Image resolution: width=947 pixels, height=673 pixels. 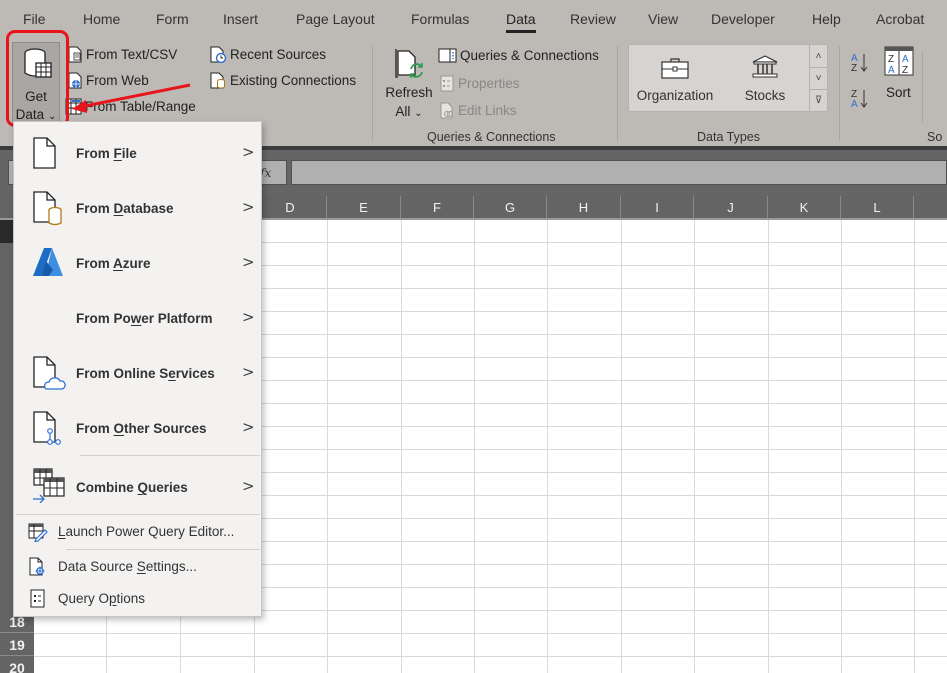 What do you see at coordinates (743, 19) in the screenshot?
I see `tab-developer: Developer` at bounding box center [743, 19].